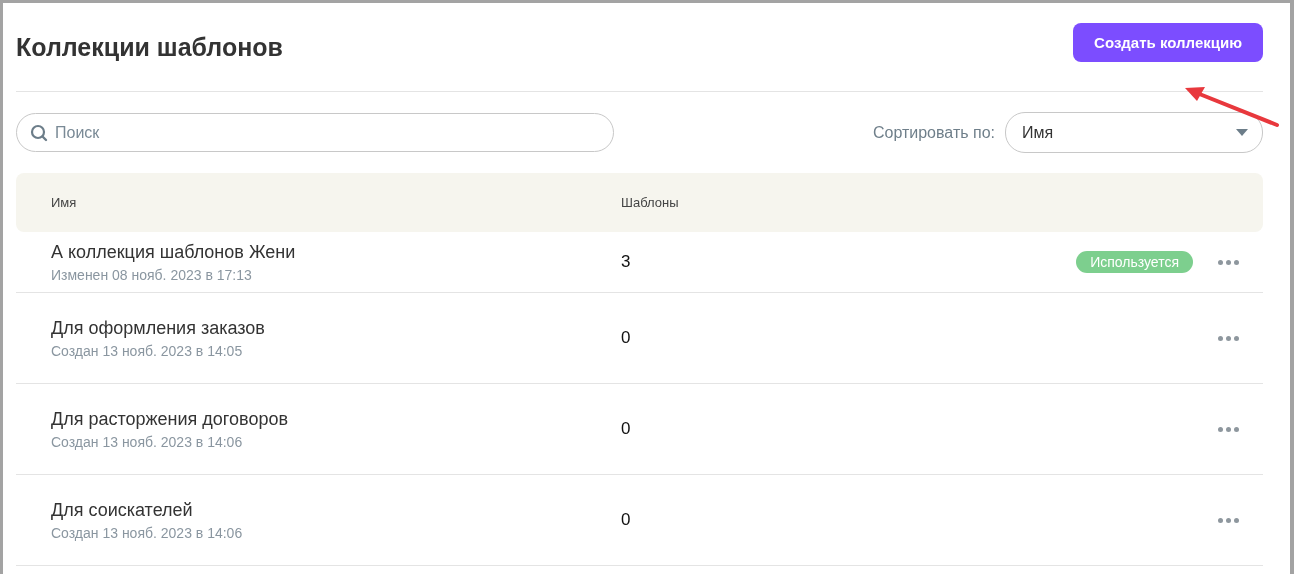  Describe the element at coordinates (315, 132) in the screenshot. I see `search-field: Поиск` at that location.